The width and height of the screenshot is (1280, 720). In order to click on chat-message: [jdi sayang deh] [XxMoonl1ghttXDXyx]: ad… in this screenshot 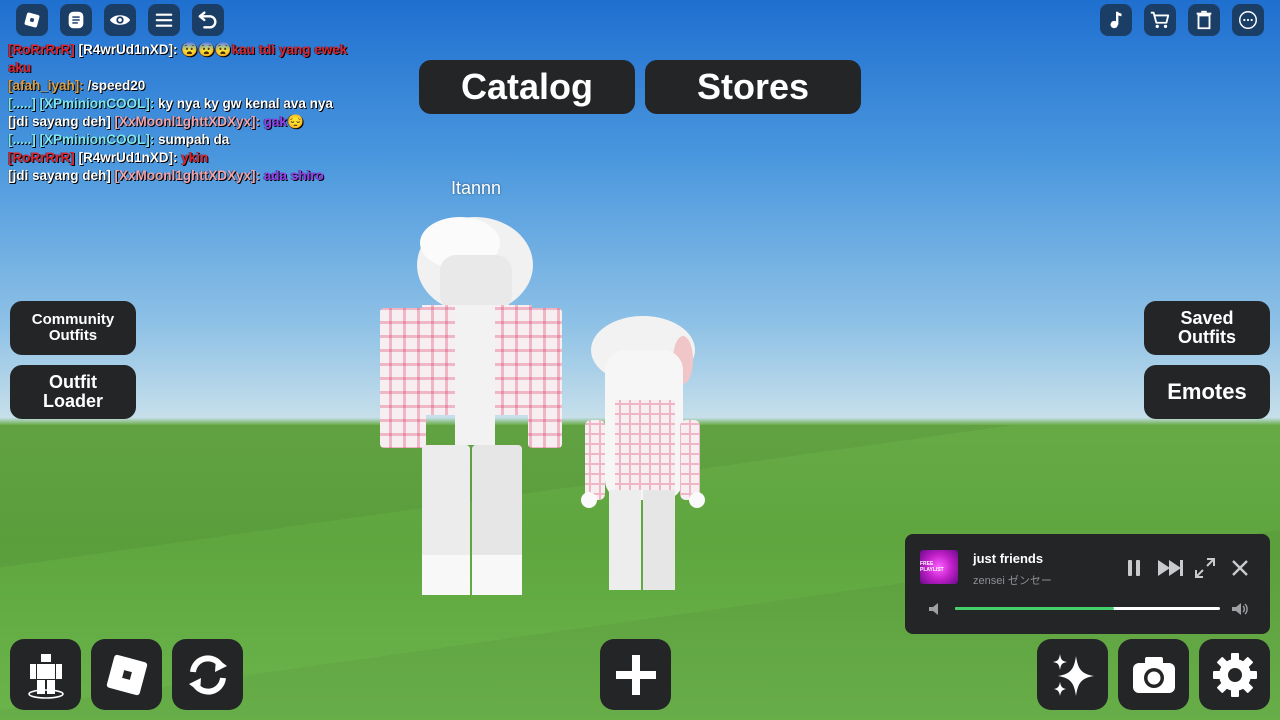, I will do `click(185, 176)`.